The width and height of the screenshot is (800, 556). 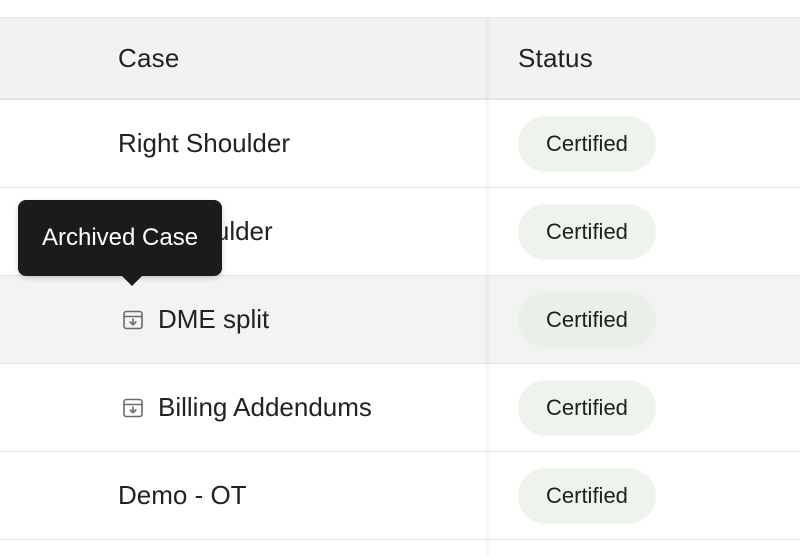 I want to click on case-cell: Demo - OT, so click(x=182, y=495).